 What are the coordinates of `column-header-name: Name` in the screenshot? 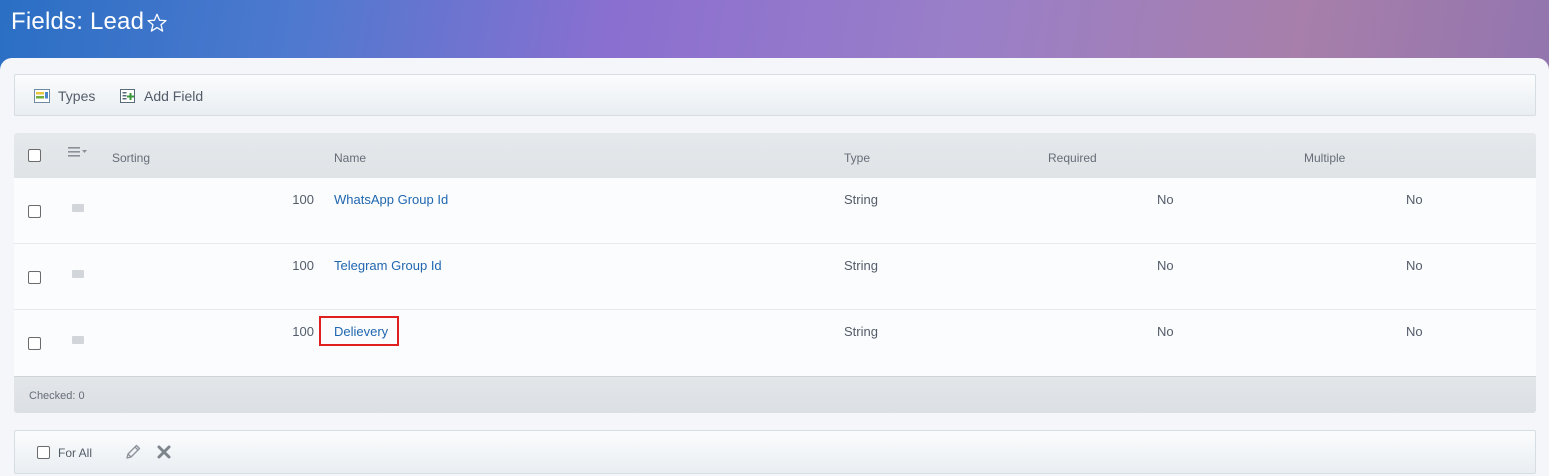 It's located at (350, 158).